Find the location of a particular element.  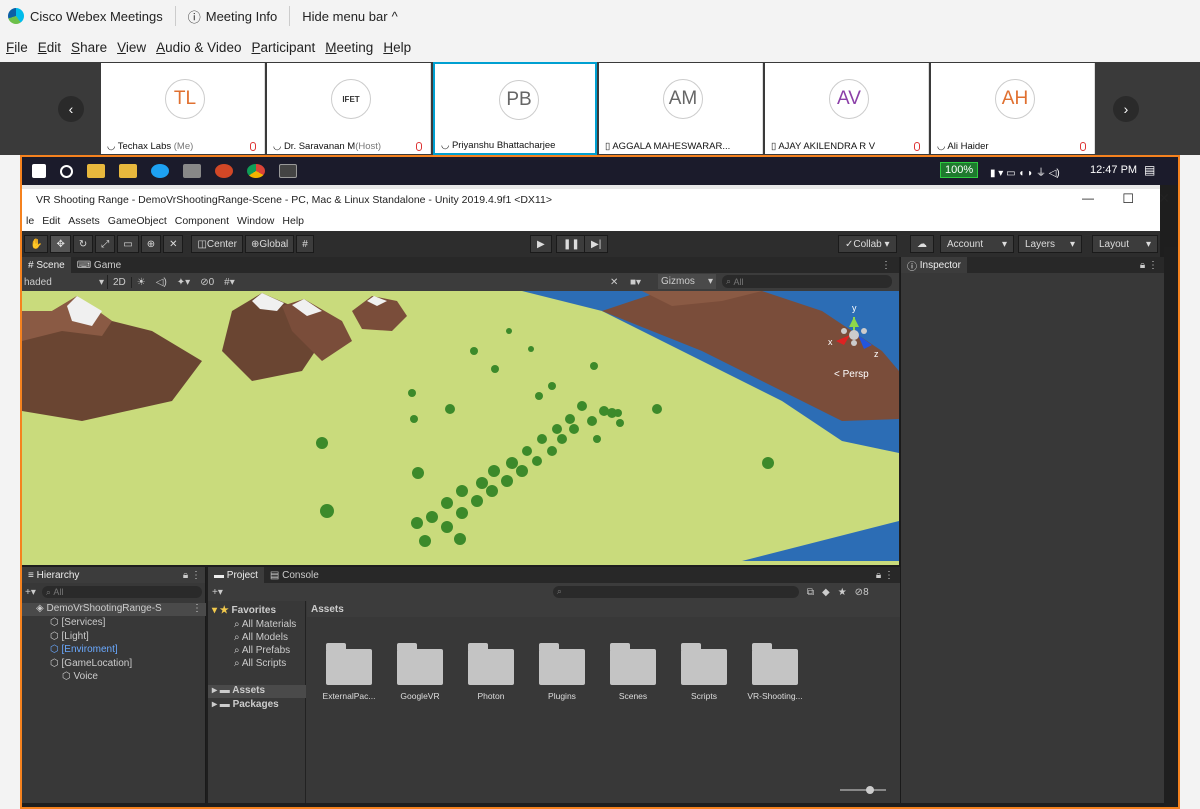

folder-label: Scenes is located at coordinates (633, 696).